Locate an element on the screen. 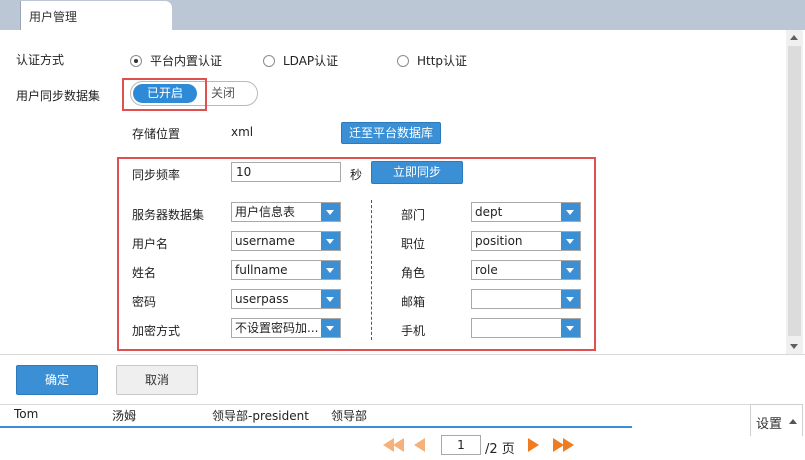 This screenshot has width=805, height=460. scroll-thumb is located at coordinates (794, 191).